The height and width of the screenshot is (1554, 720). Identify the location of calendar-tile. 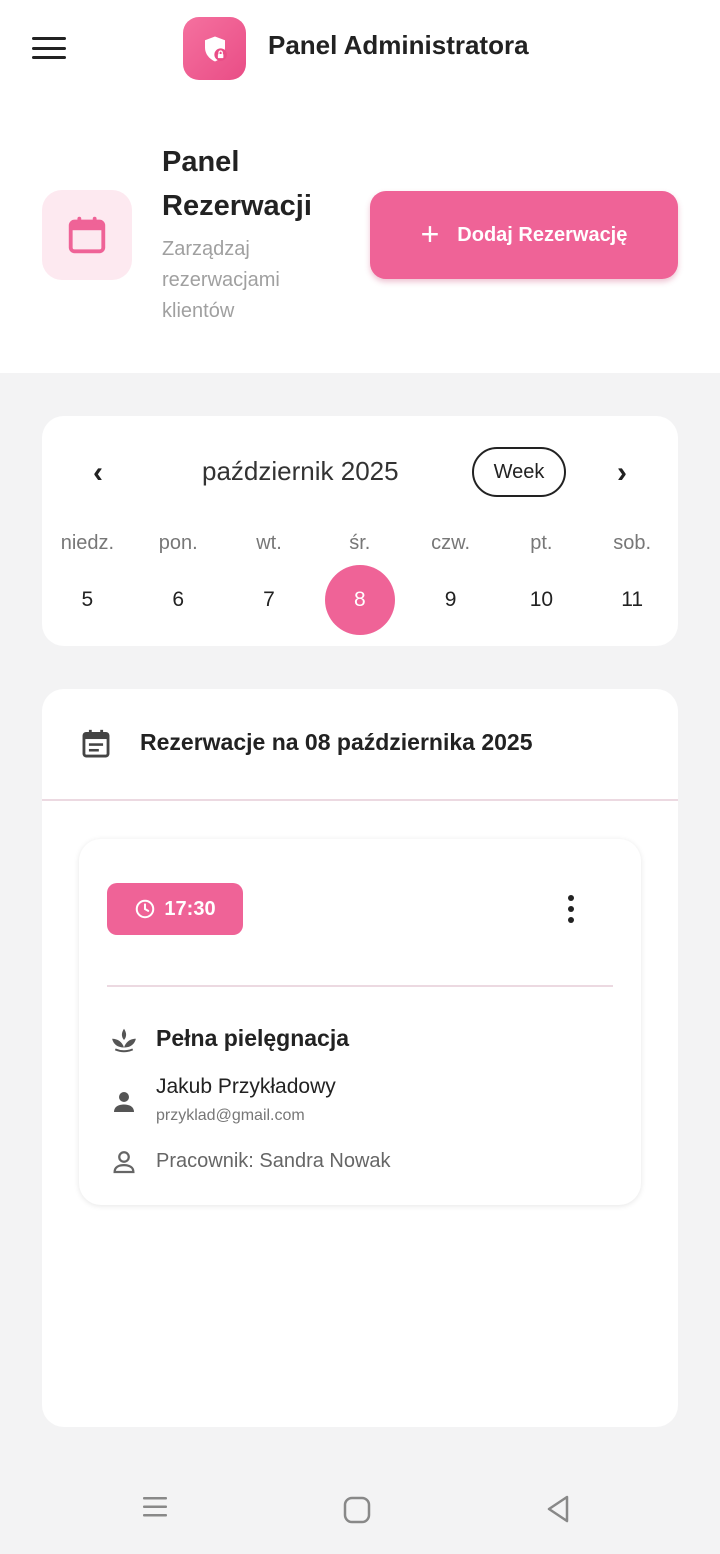
(87, 235).